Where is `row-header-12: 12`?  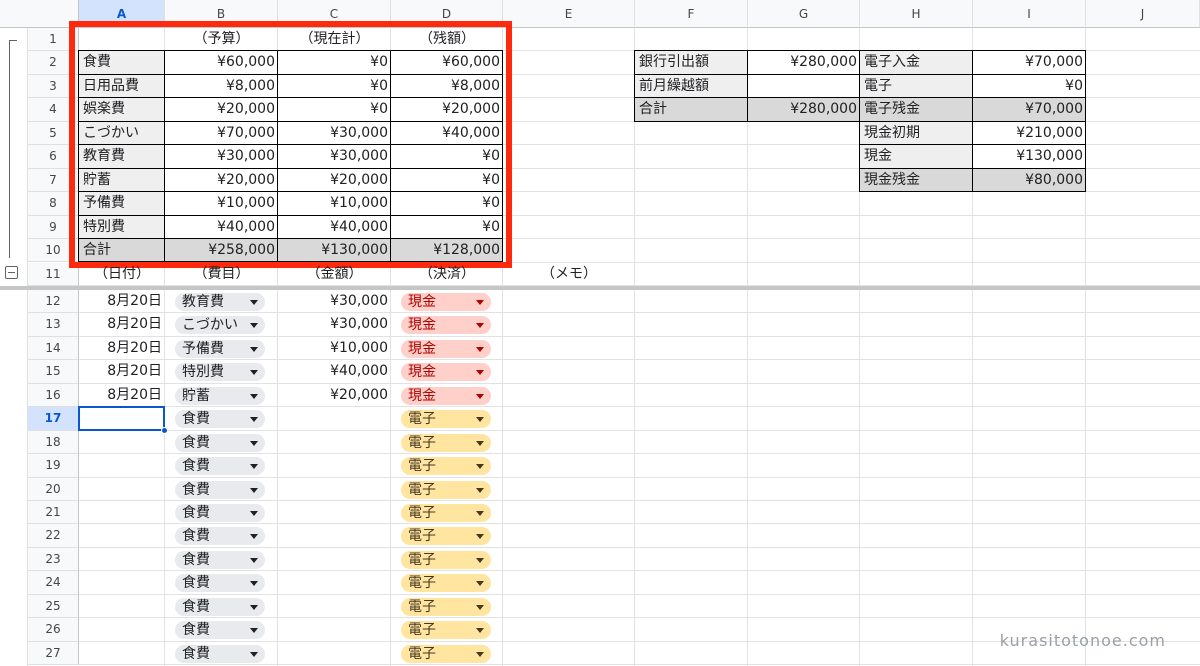
row-header-12: 12 is located at coordinates (53, 301).